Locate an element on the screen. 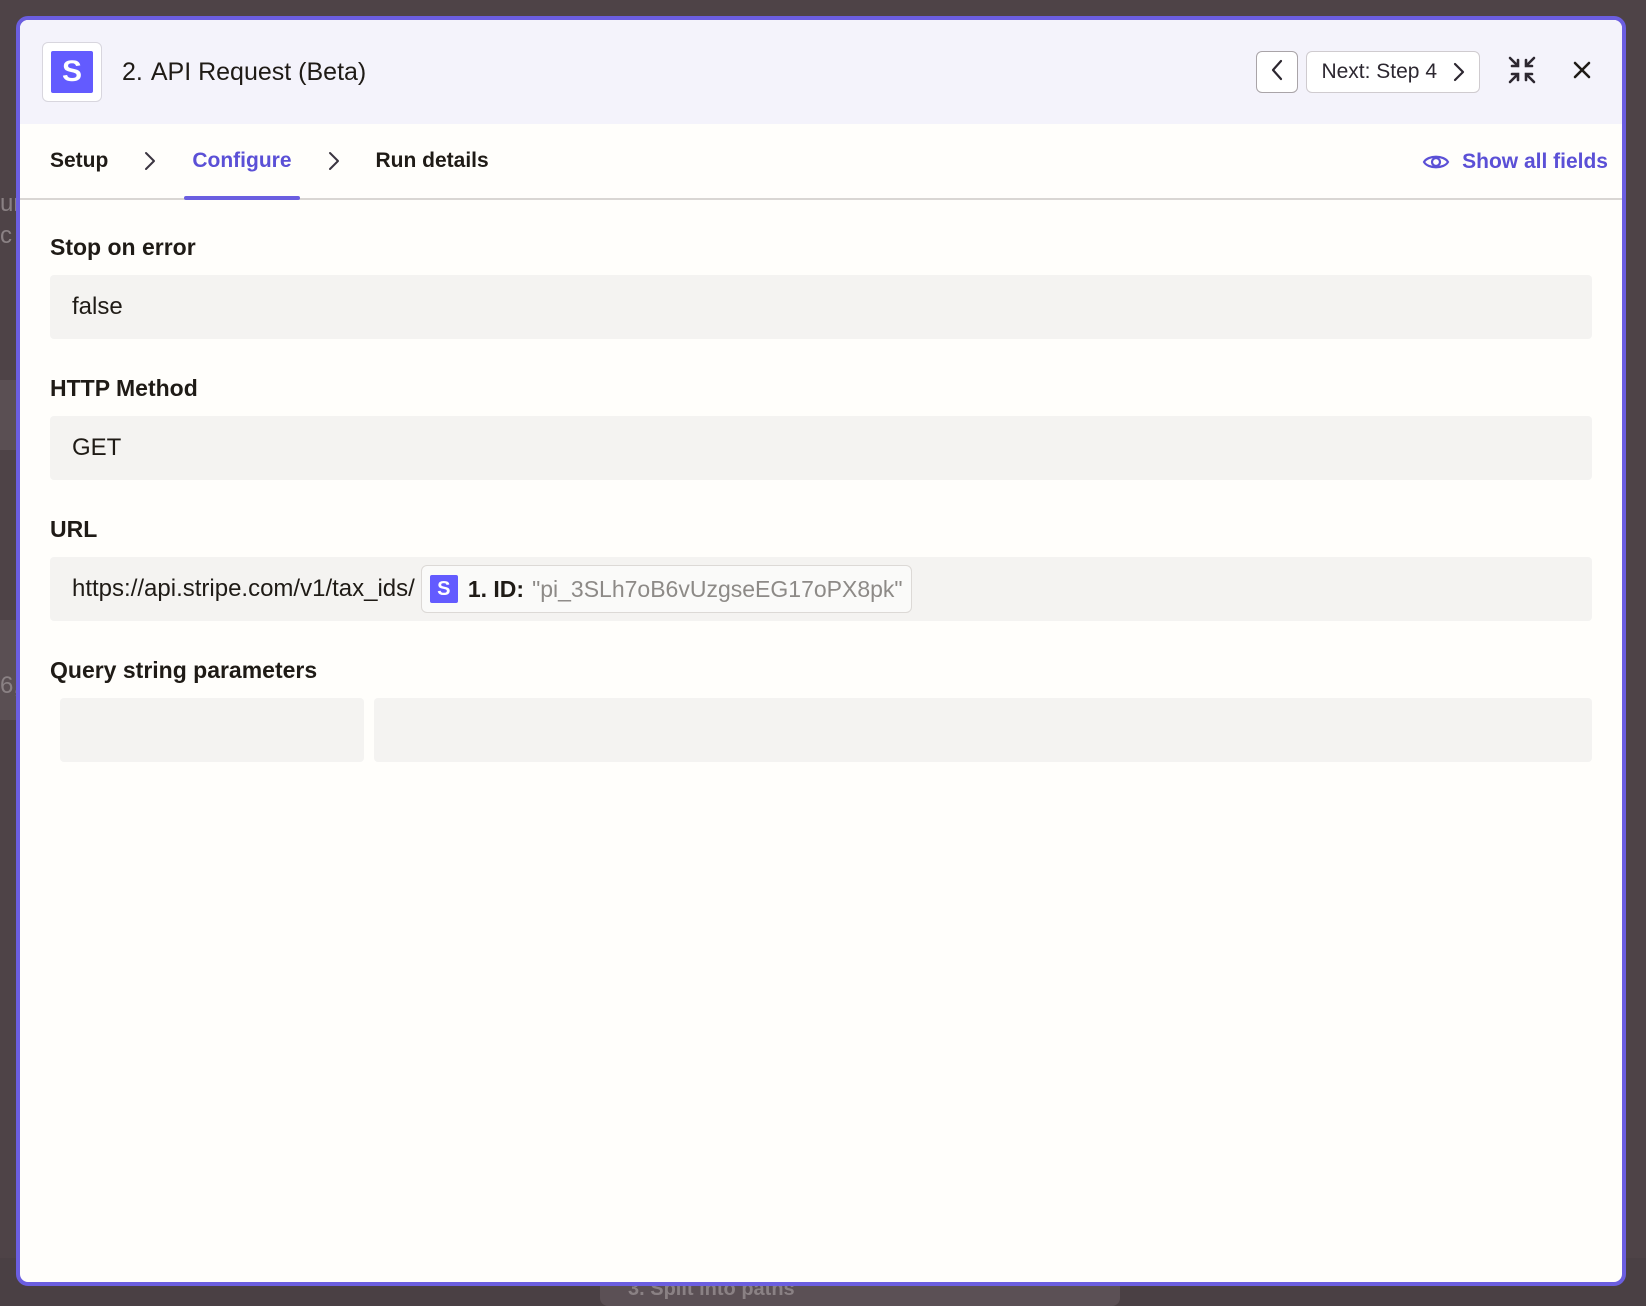  query-param-value-input is located at coordinates (983, 730).